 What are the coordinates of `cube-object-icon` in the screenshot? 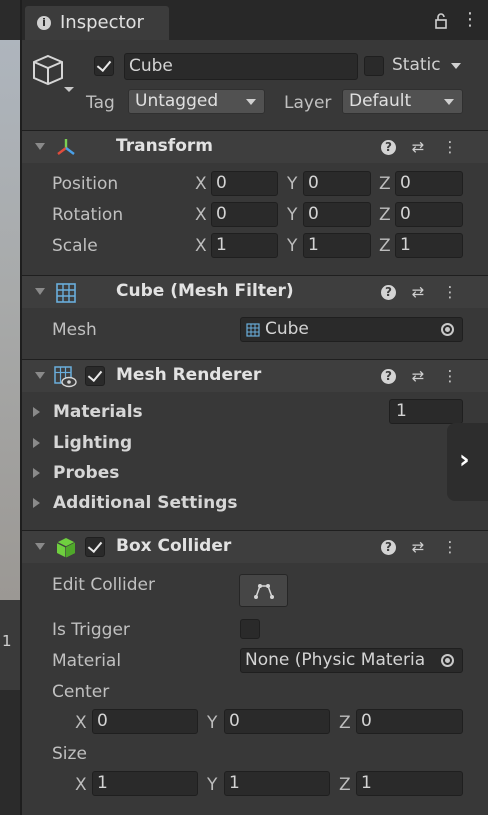 It's located at (54, 74).